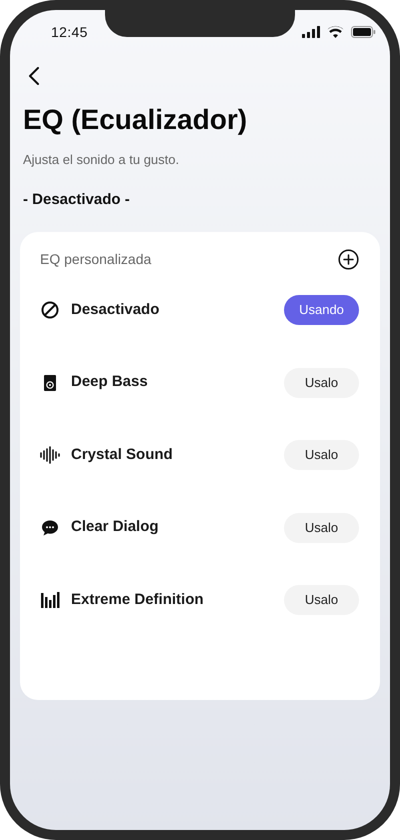 Image resolution: width=400 pixels, height=840 pixels. What do you see at coordinates (115, 310) in the screenshot?
I see `preset-name: Desactivado` at bounding box center [115, 310].